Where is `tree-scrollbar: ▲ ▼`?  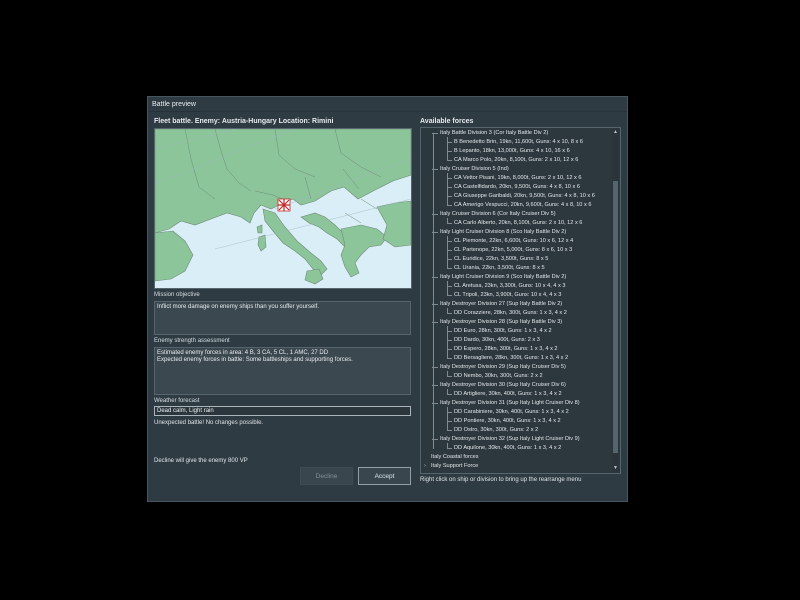 tree-scrollbar: ▲ ▼ is located at coordinates (615, 300).